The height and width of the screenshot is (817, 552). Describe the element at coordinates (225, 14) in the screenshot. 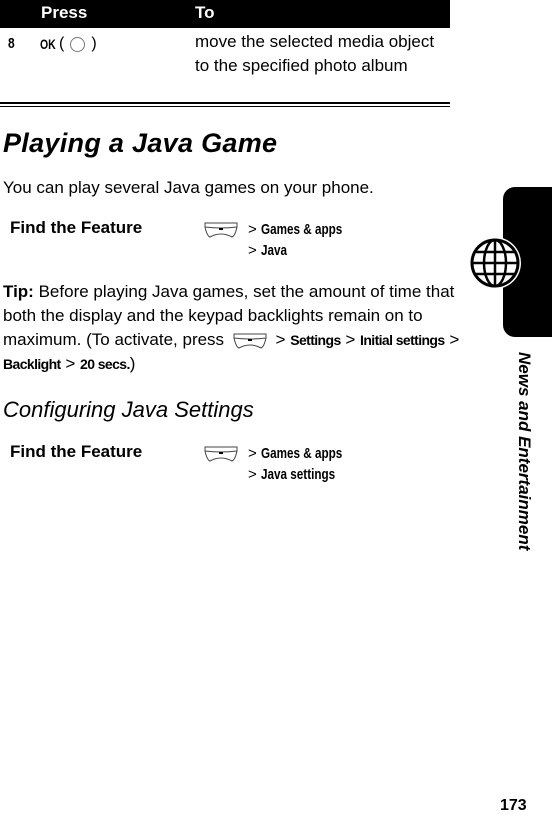

I see `table-header: Press To` at that location.